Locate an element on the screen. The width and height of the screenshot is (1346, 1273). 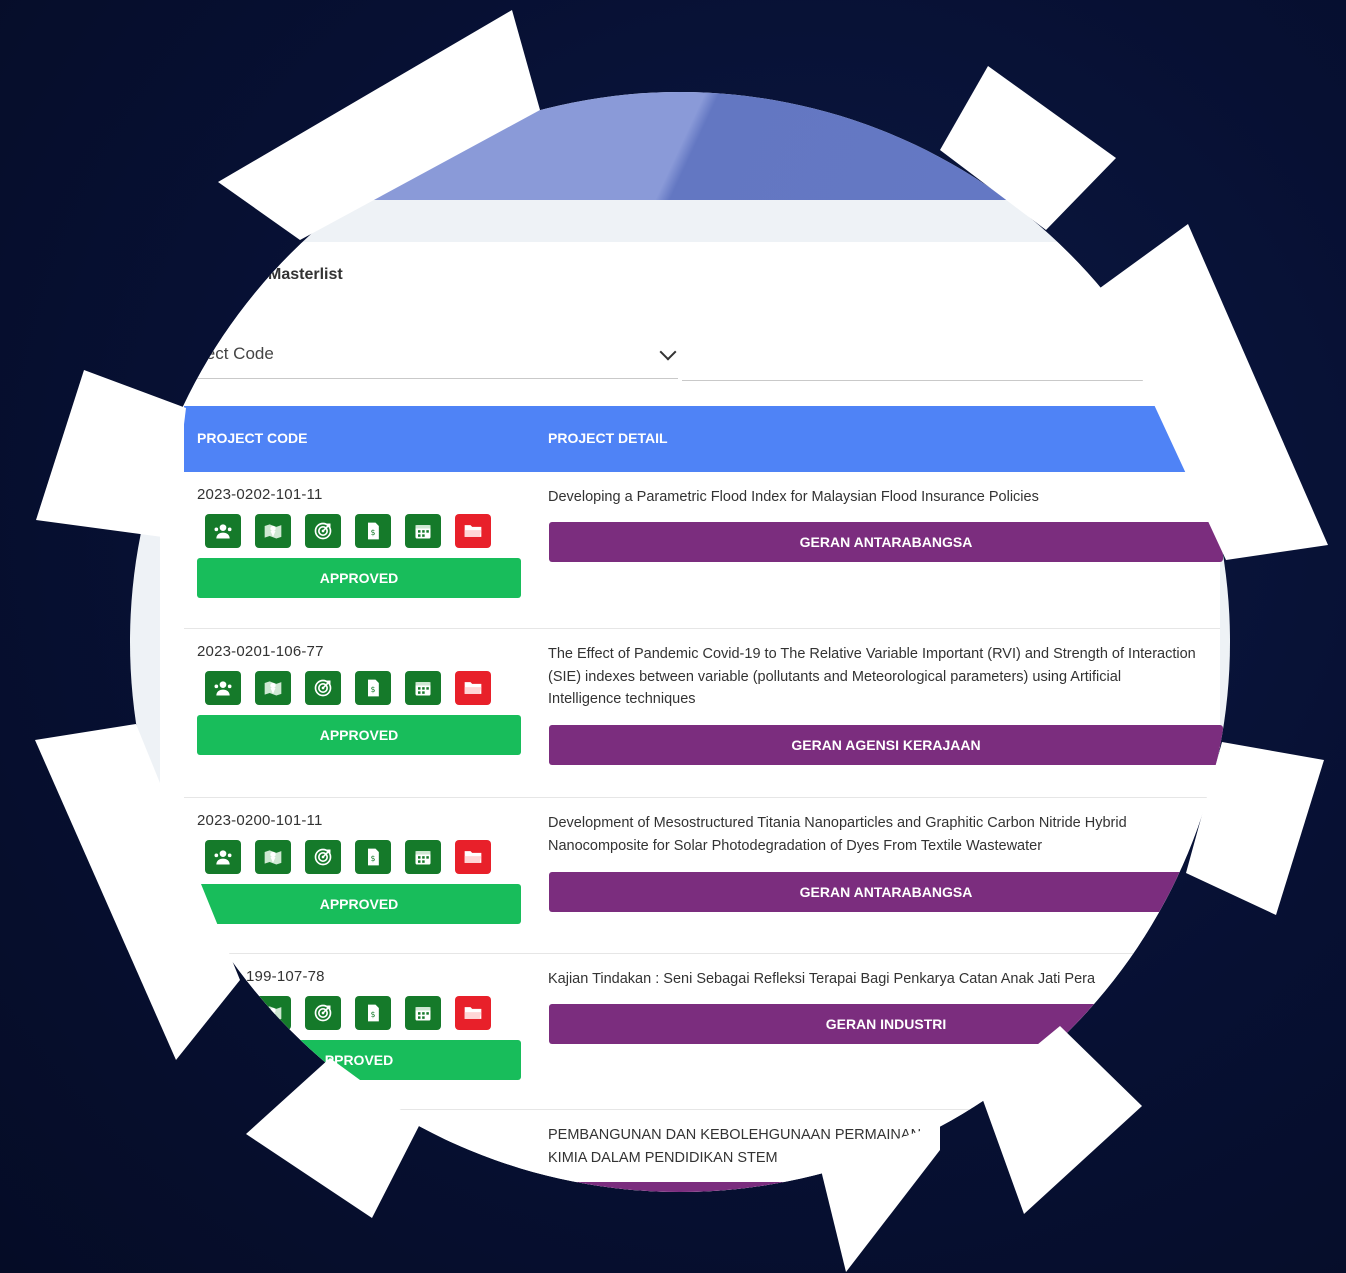
table-header: PROJECT CODE PROJECT DETAIL is located at coordinates (702, 439).